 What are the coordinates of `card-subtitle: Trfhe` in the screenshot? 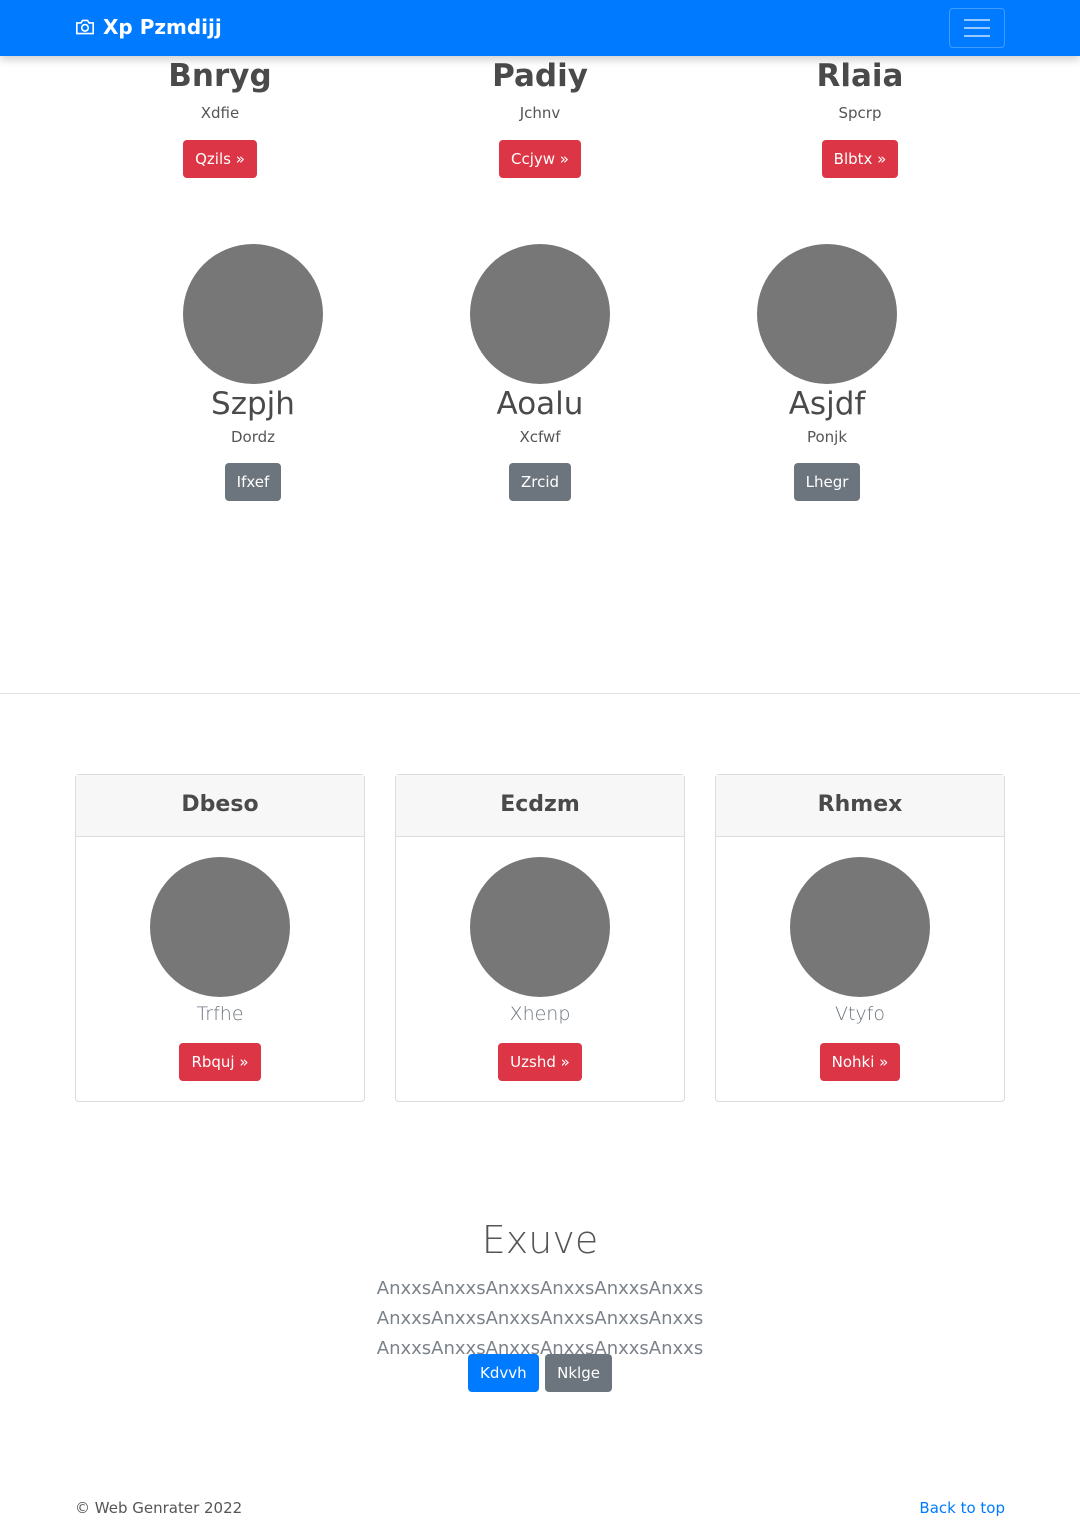 It's located at (220, 1014).